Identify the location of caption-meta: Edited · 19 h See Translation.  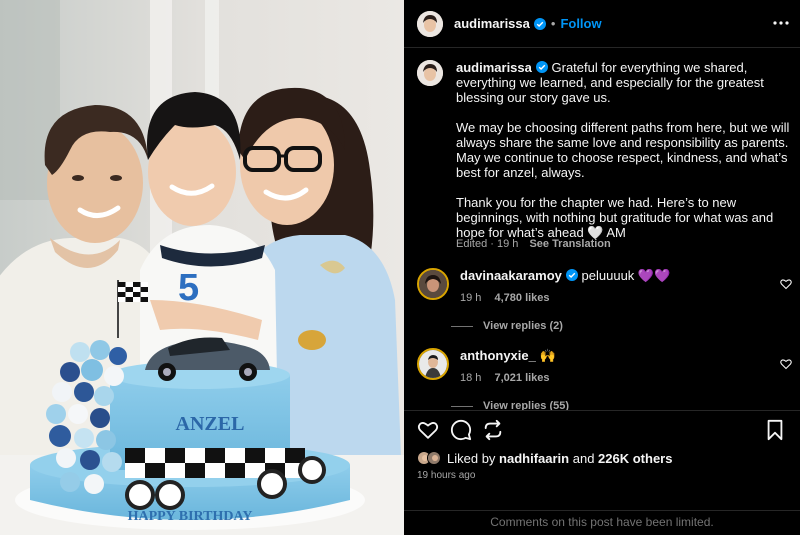
(533, 244).